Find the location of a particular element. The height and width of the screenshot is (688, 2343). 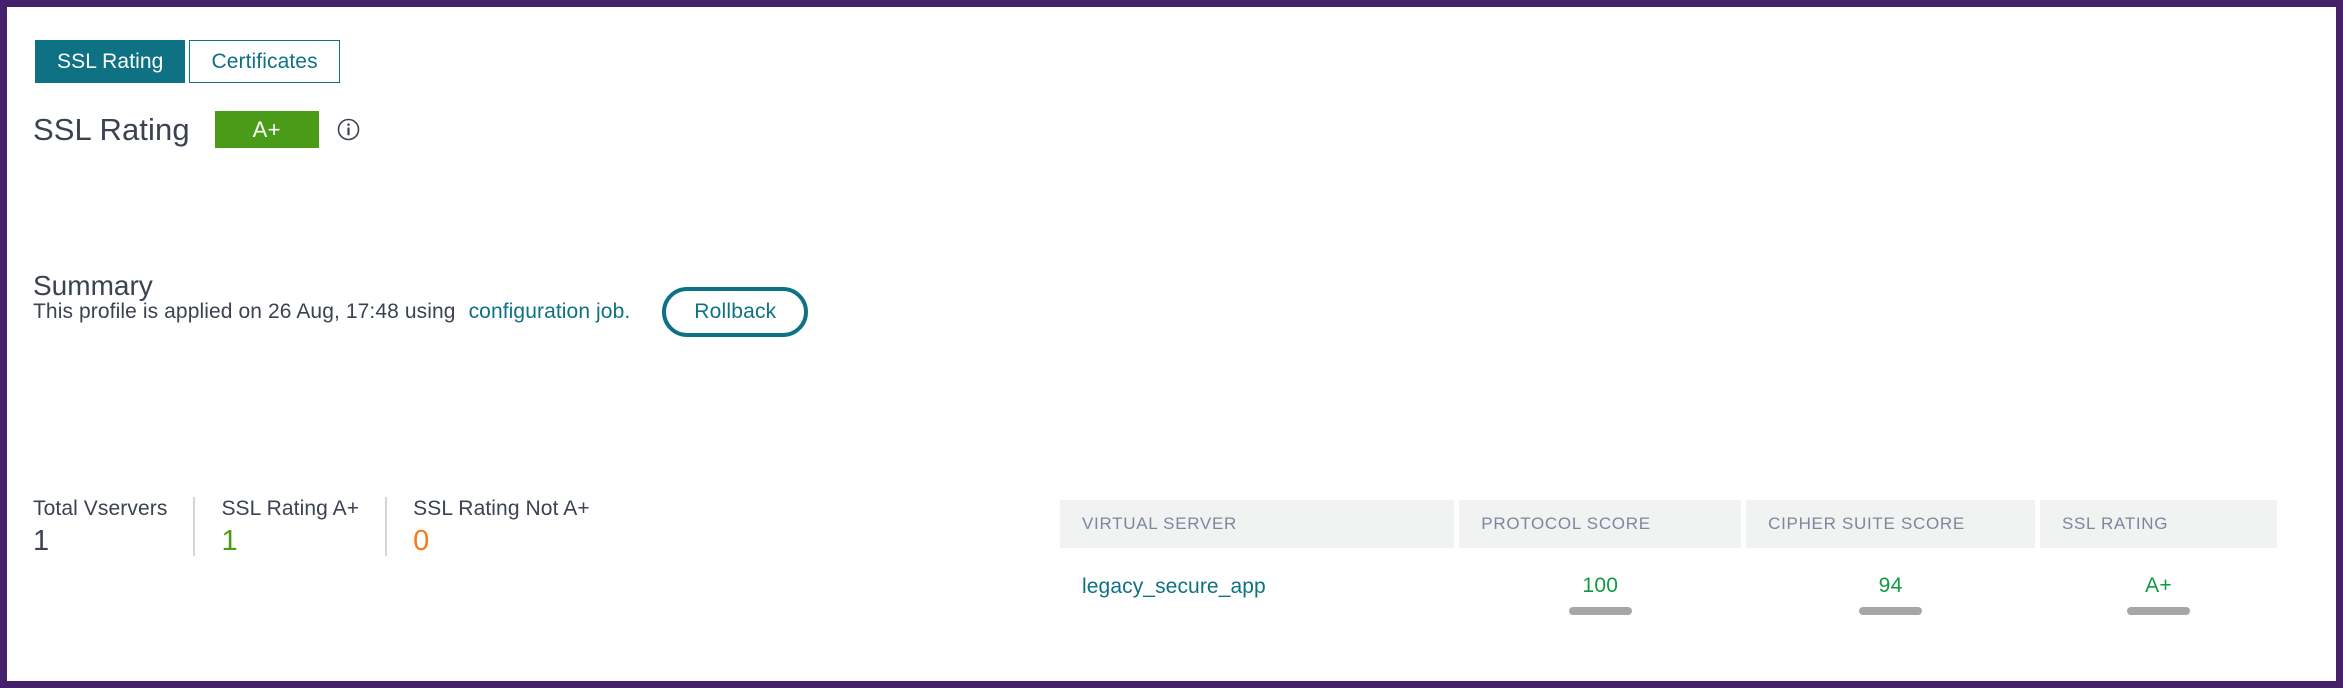

cell-protocol-score: 100 is located at coordinates (1600, 590).